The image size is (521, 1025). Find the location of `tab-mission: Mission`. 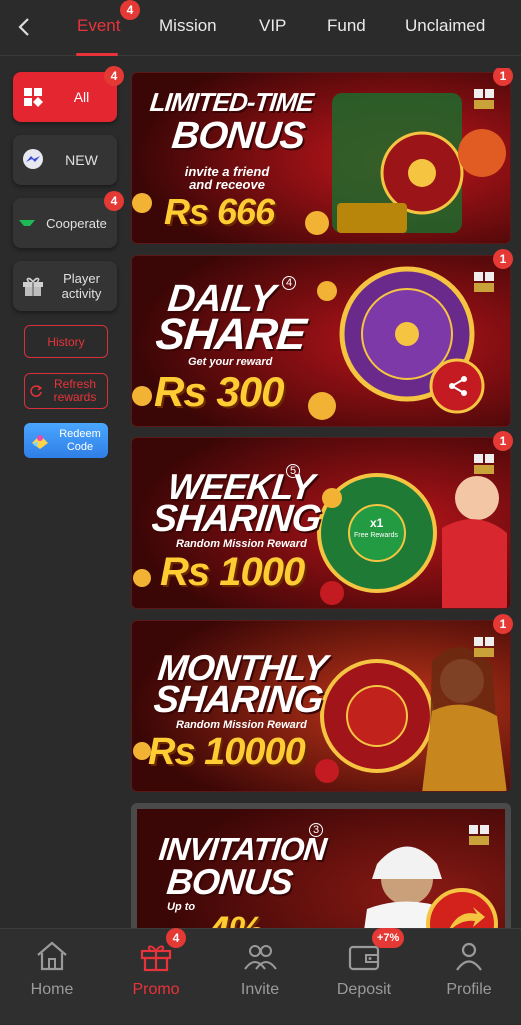

tab-mission: Mission is located at coordinates (188, 26).